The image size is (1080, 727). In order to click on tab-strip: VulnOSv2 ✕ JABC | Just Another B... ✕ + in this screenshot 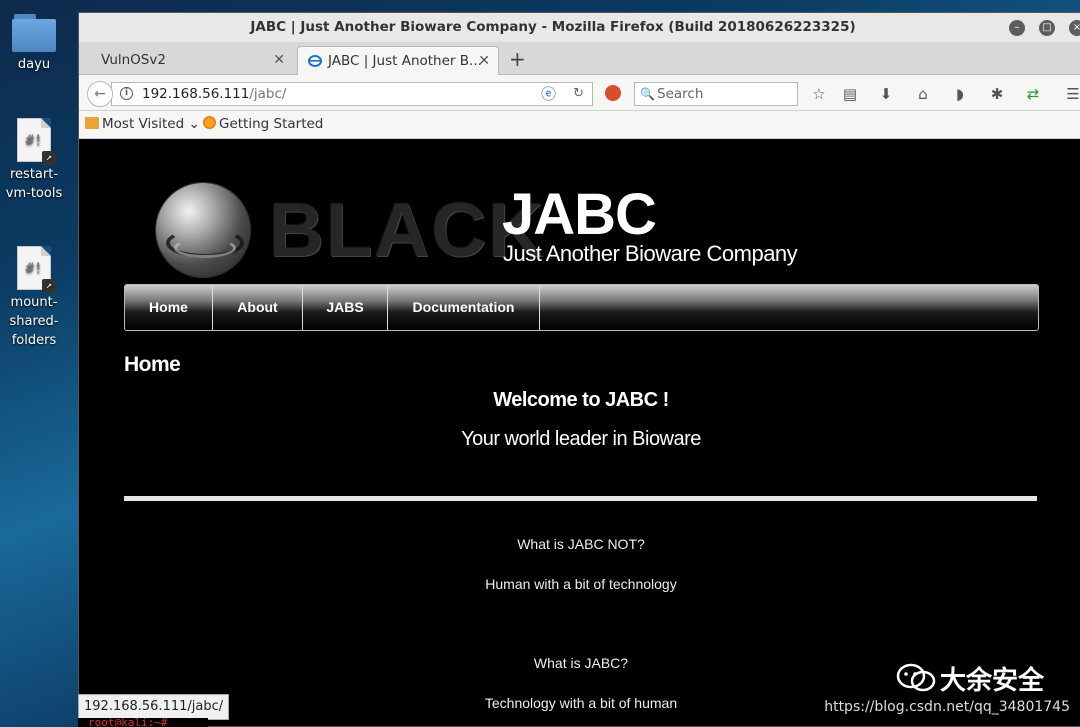, I will do `click(579, 59)`.